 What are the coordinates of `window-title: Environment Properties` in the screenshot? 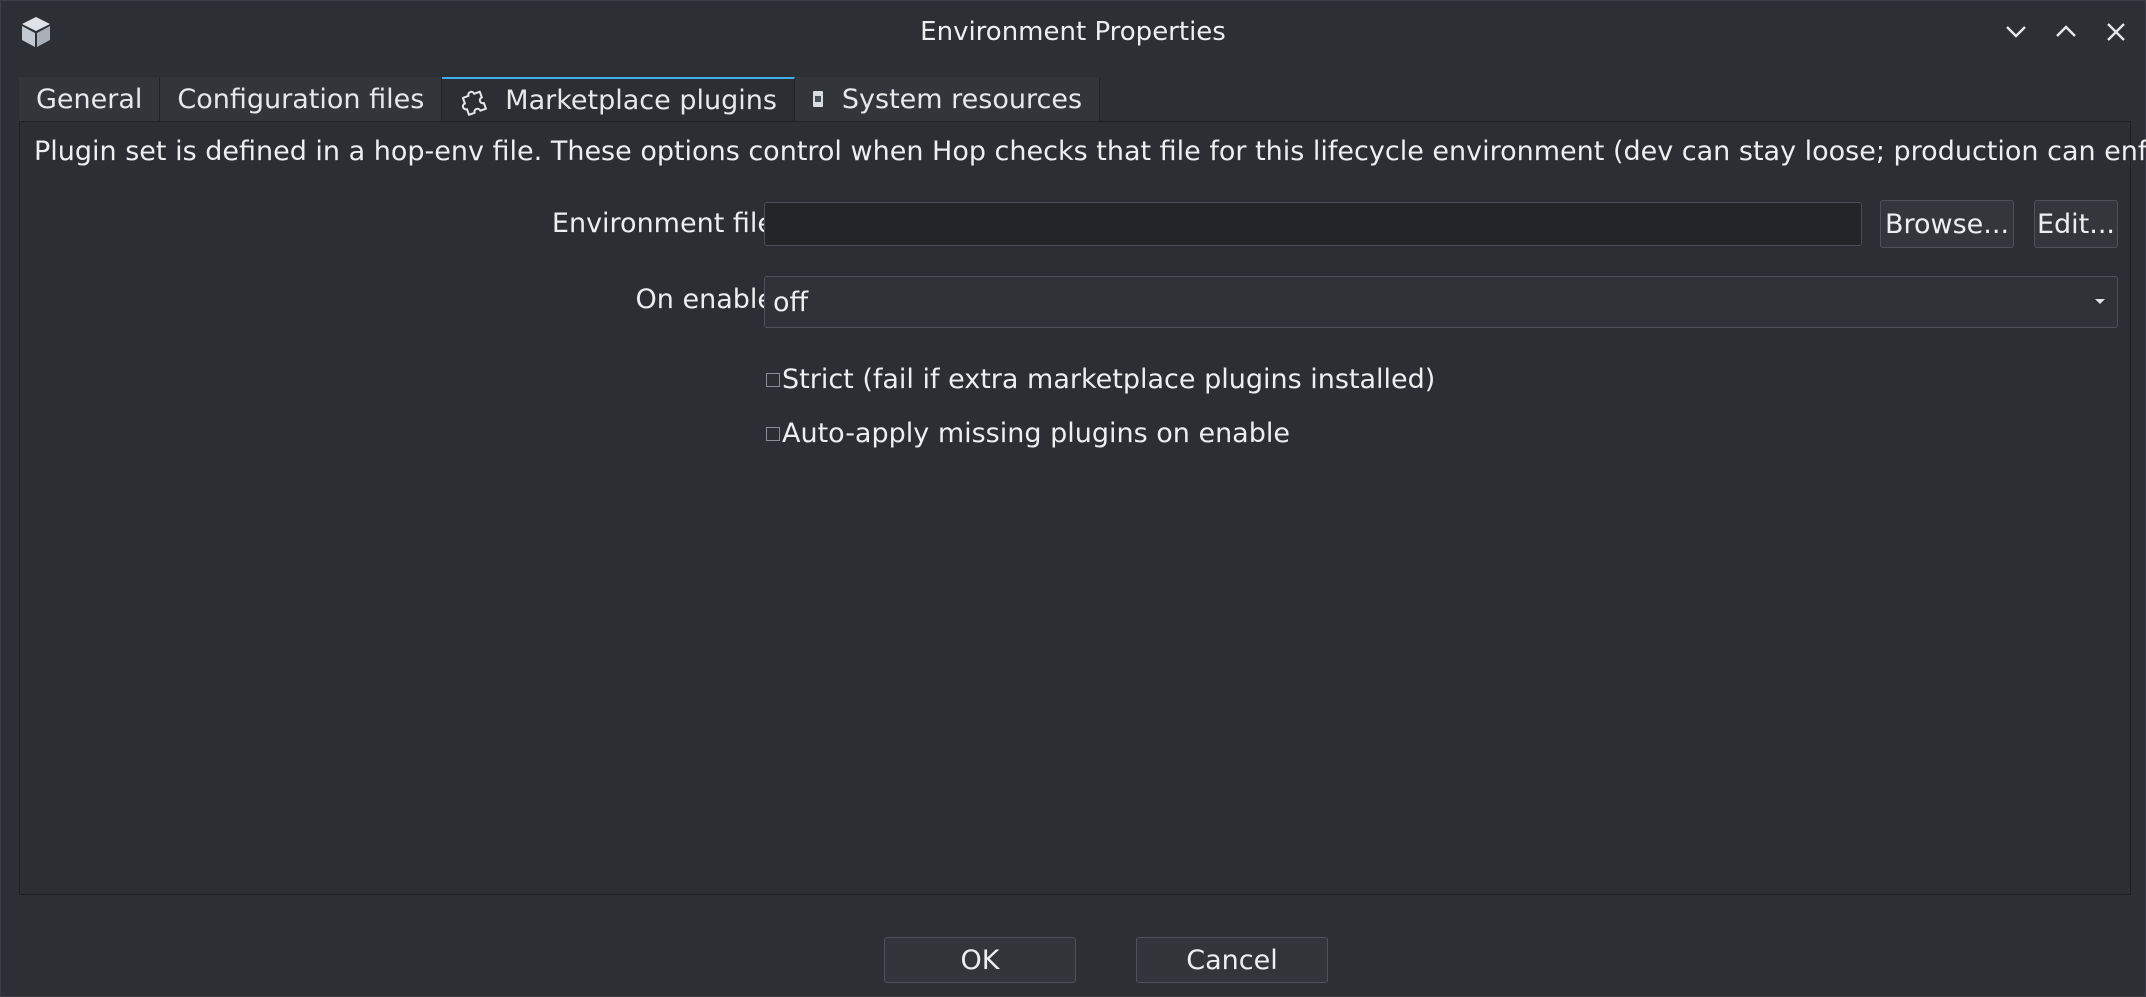 It's located at (1073, 32).